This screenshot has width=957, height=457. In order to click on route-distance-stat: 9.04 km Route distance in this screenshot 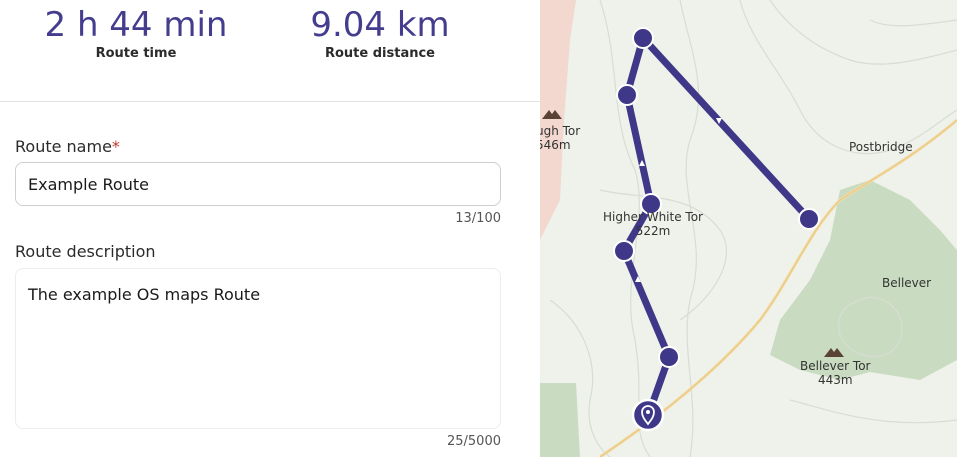, I will do `click(380, 33)`.